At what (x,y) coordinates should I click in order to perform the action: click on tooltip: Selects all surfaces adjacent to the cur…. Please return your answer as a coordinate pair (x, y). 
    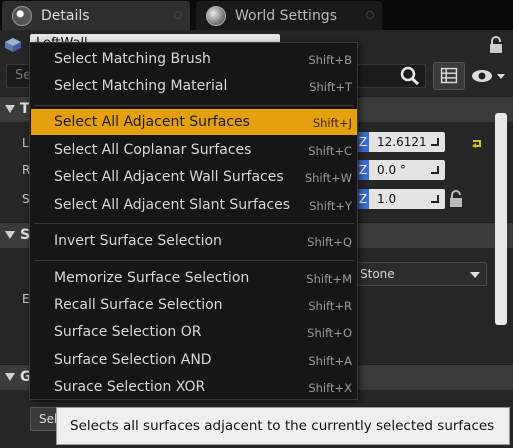
    Looking at the image, I should click on (283, 426).